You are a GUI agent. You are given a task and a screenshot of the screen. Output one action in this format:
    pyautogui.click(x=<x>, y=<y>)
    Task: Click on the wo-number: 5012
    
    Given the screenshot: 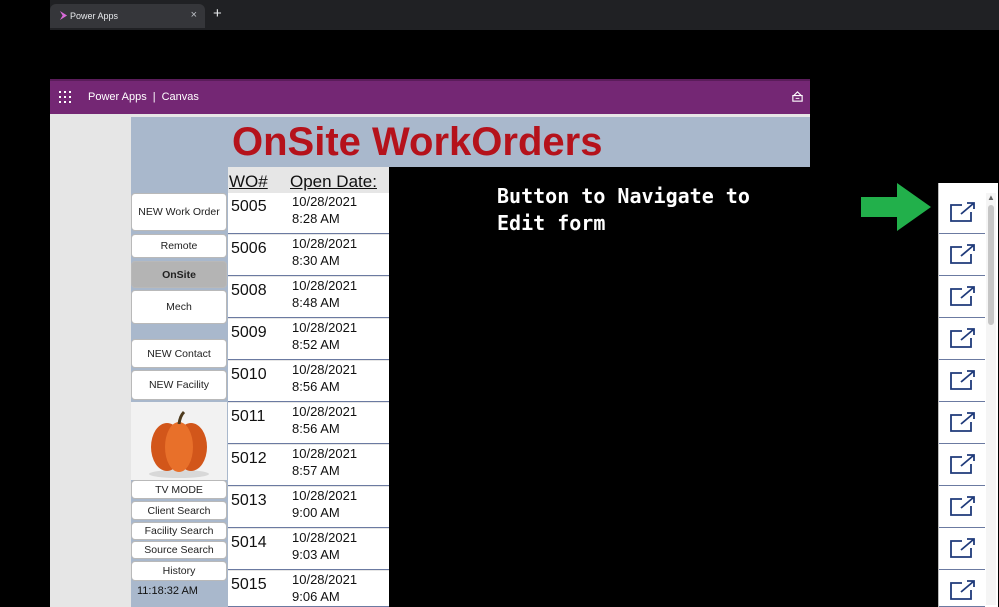 What is the action you would take?
    pyautogui.click(x=249, y=458)
    